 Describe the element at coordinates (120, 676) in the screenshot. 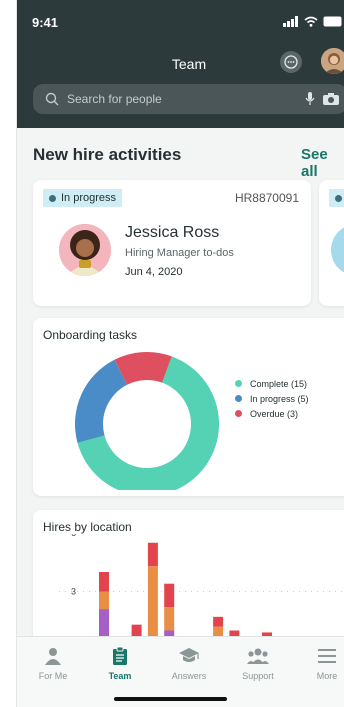

I see `tab-label: Team` at that location.